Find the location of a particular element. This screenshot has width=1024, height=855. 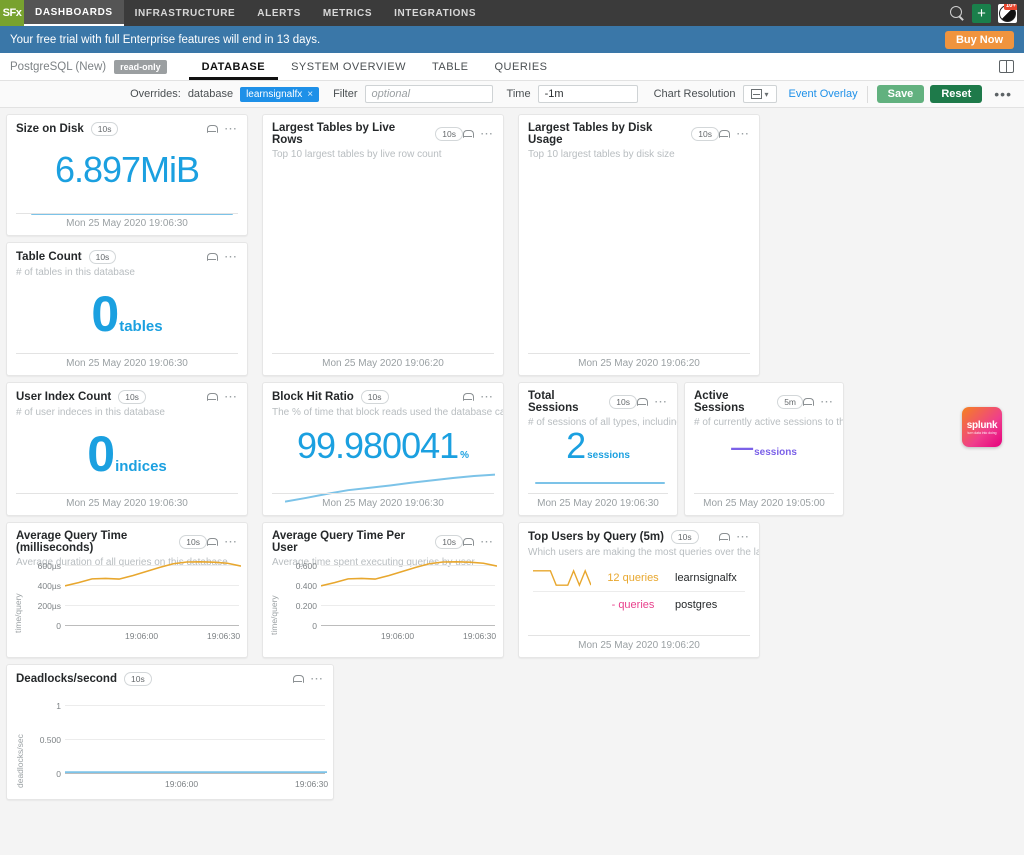

nav-item-metrics: METRICS is located at coordinates (347, 13).